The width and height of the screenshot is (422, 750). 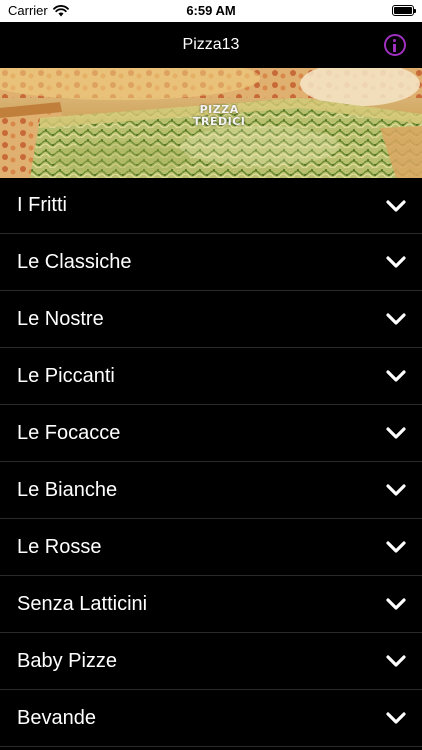 What do you see at coordinates (211, 490) in the screenshot?
I see `menu-item-le-bianche: Le Bianche` at bounding box center [211, 490].